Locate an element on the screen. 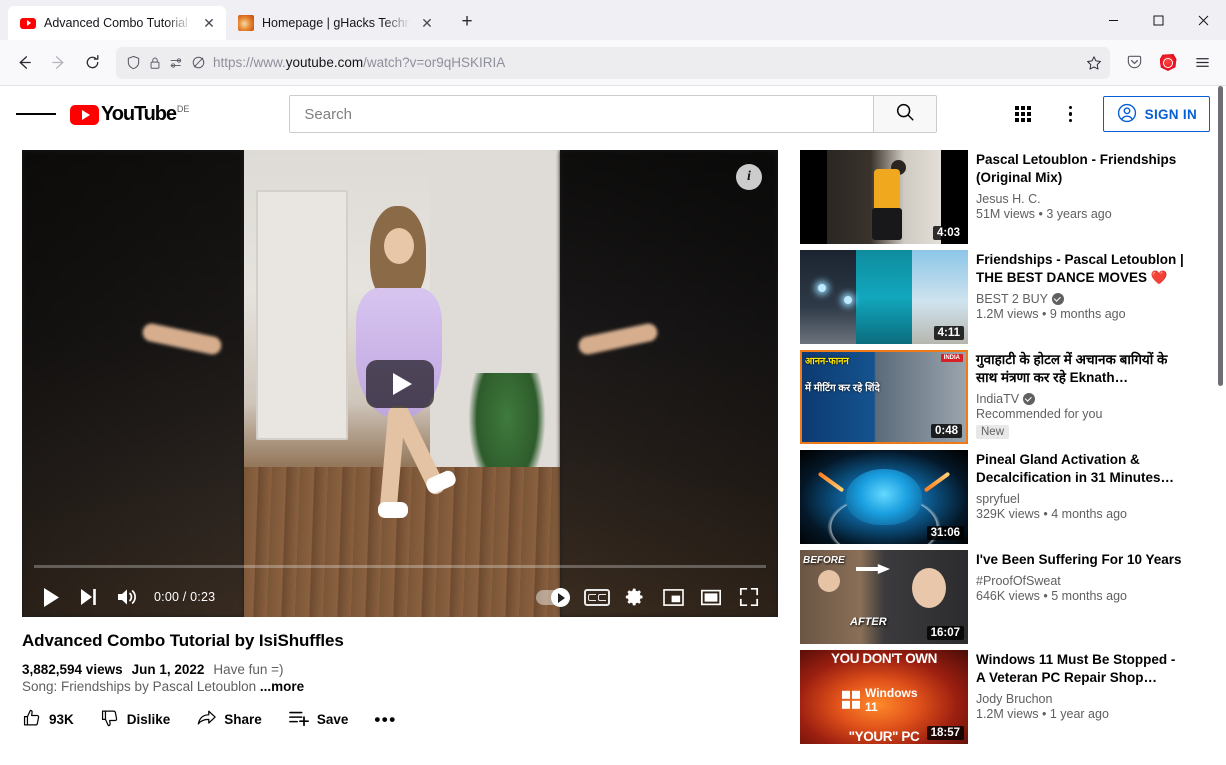 This screenshot has width=1226, height=765. player-right-controls is located at coordinates (648, 597).